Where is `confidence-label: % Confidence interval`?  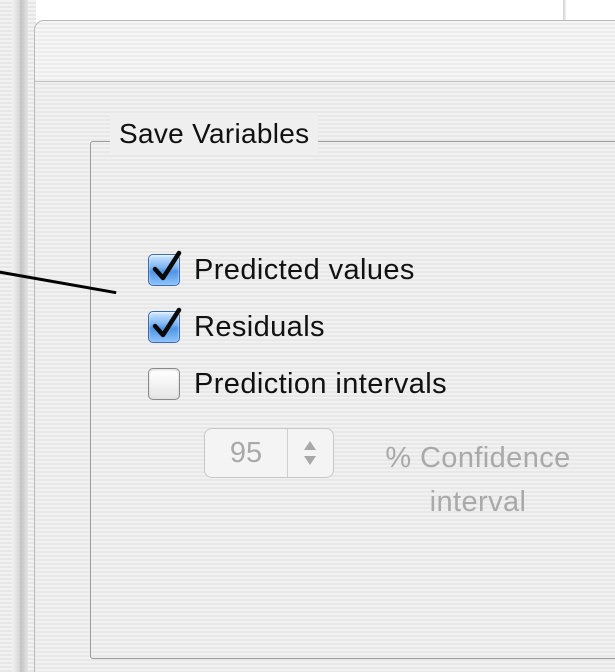
confidence-label: % Confidence interval is located at coordinates (478, 480).